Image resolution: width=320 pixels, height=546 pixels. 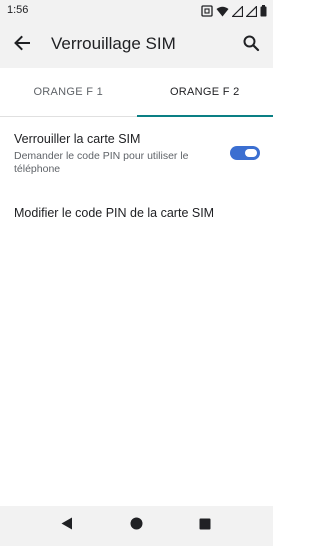 I want to click on navigation-bar, so click(x=136, y=526).